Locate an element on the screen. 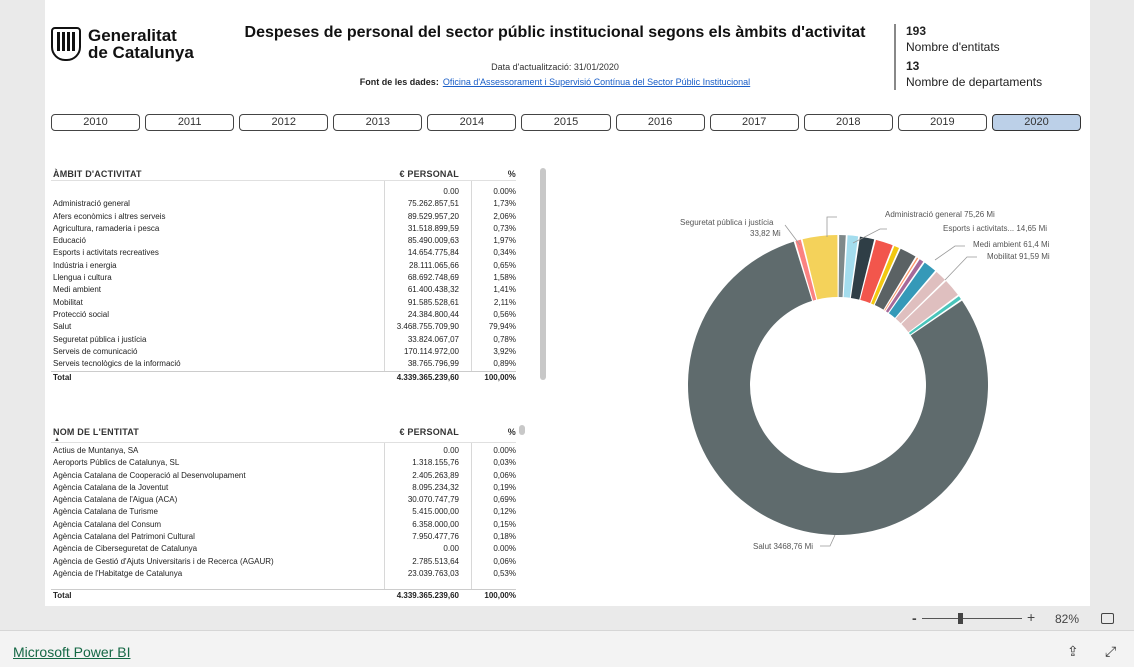 The height and width of the screenshot is (667, 1134). table-row: Salut 3.468.755.709,90 79,94% is located at coordinates (283, 327).